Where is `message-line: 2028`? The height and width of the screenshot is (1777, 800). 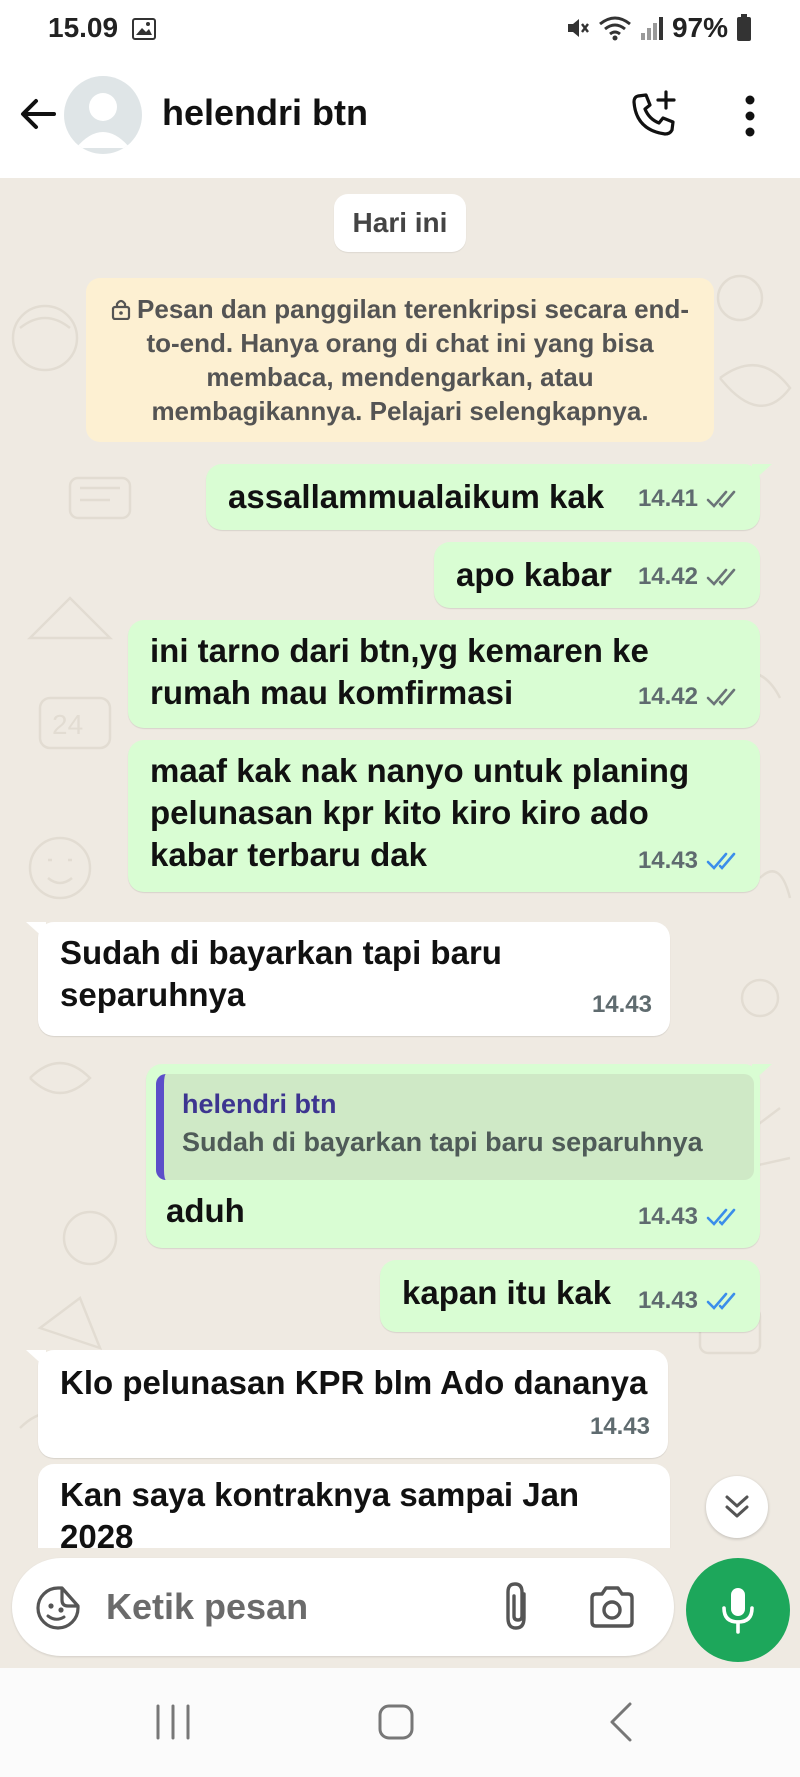 message-line: 2028 is located at coordinates (97, 1533).